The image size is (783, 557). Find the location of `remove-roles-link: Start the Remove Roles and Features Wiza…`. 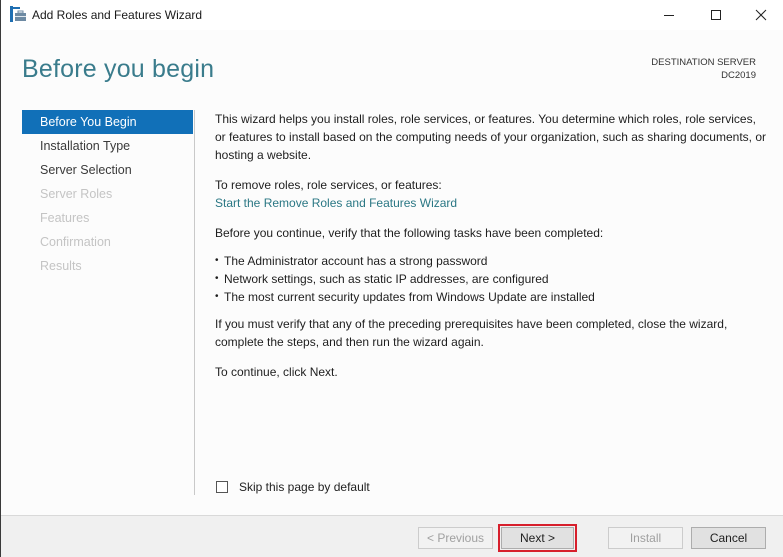

remove-roles-link: Start the Remove Roles and Features Wiza… is located at coordinates (336, 203).